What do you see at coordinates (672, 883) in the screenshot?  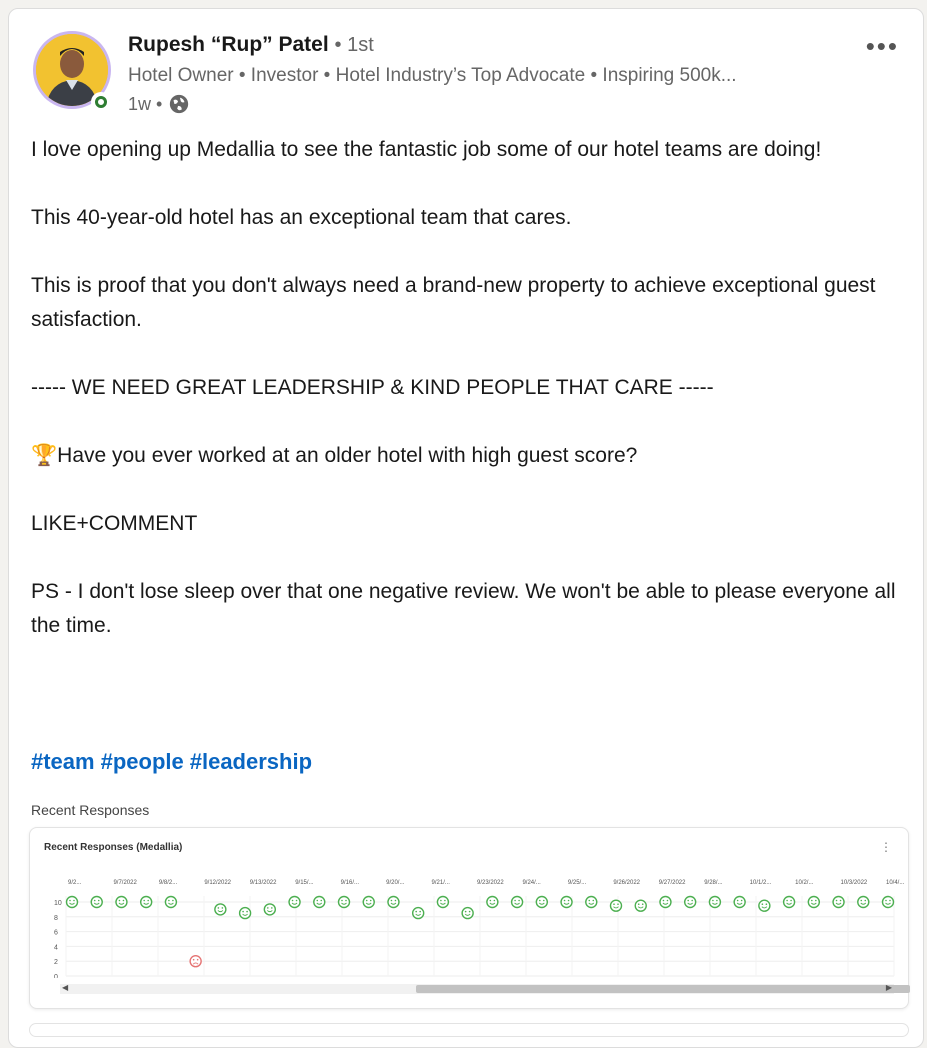 I see `x-tick-label: 9/27/2022` at bounding box center [672, 883].